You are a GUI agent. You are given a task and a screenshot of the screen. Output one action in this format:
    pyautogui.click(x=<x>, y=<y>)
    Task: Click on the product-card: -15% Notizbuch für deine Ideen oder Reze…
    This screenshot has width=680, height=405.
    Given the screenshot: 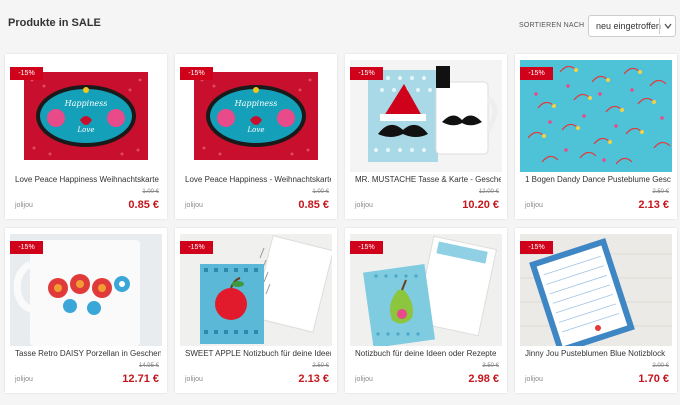 What is the action you would take?
    pyautogui.click(x=426, y=310)
    